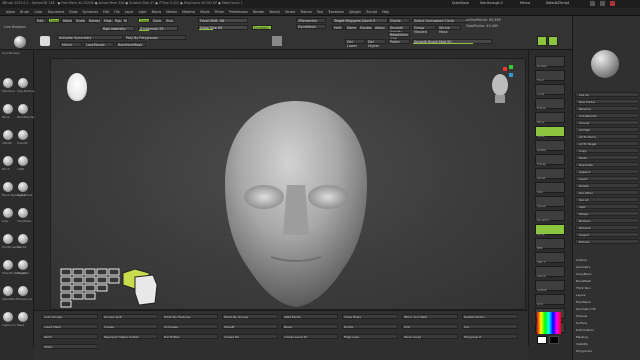 The image size is (640, 360). Describe the element at coordinates (607, 220) in the screenshot. I see `subtool-boolean-button: Boolean` at that location.